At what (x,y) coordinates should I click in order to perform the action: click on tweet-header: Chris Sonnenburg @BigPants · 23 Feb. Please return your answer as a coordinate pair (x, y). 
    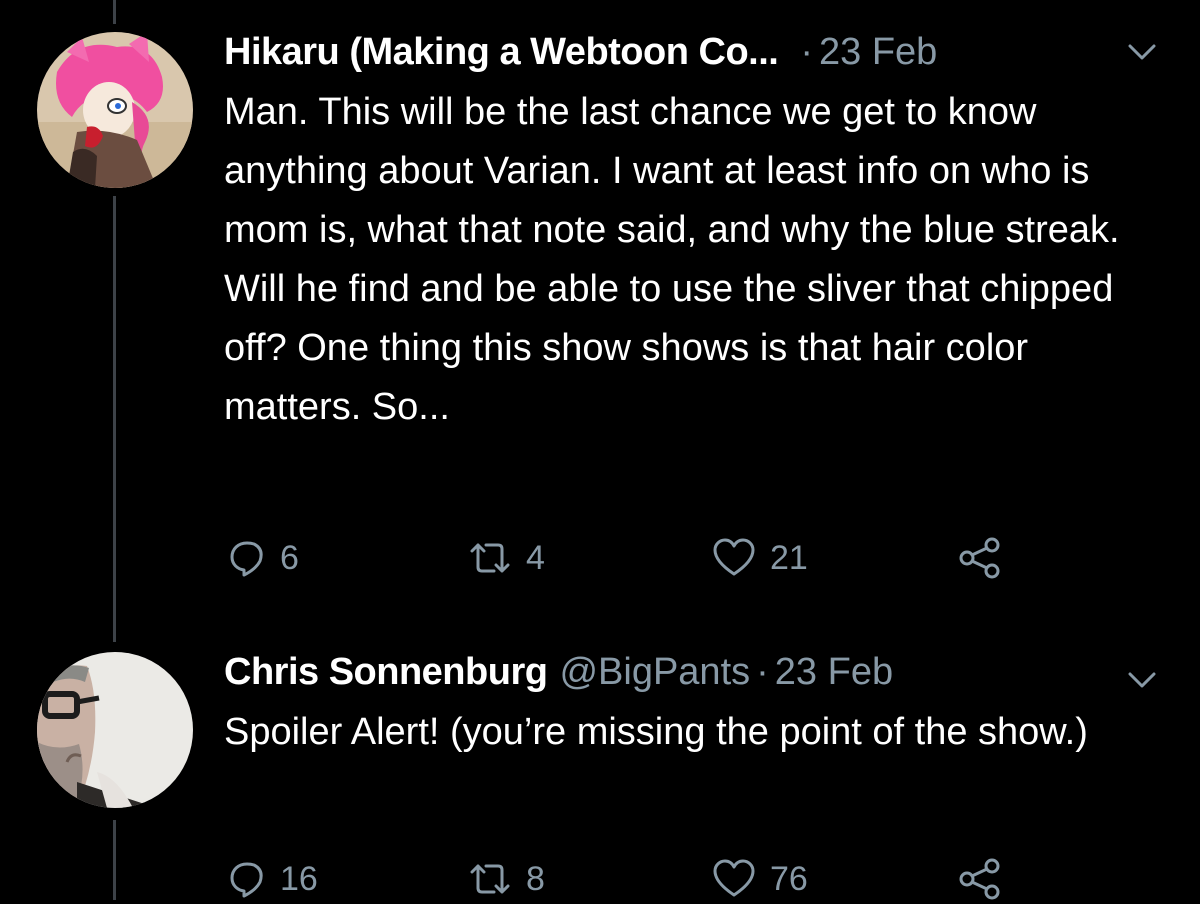
    Looking at the image, I should click on (692, 672).